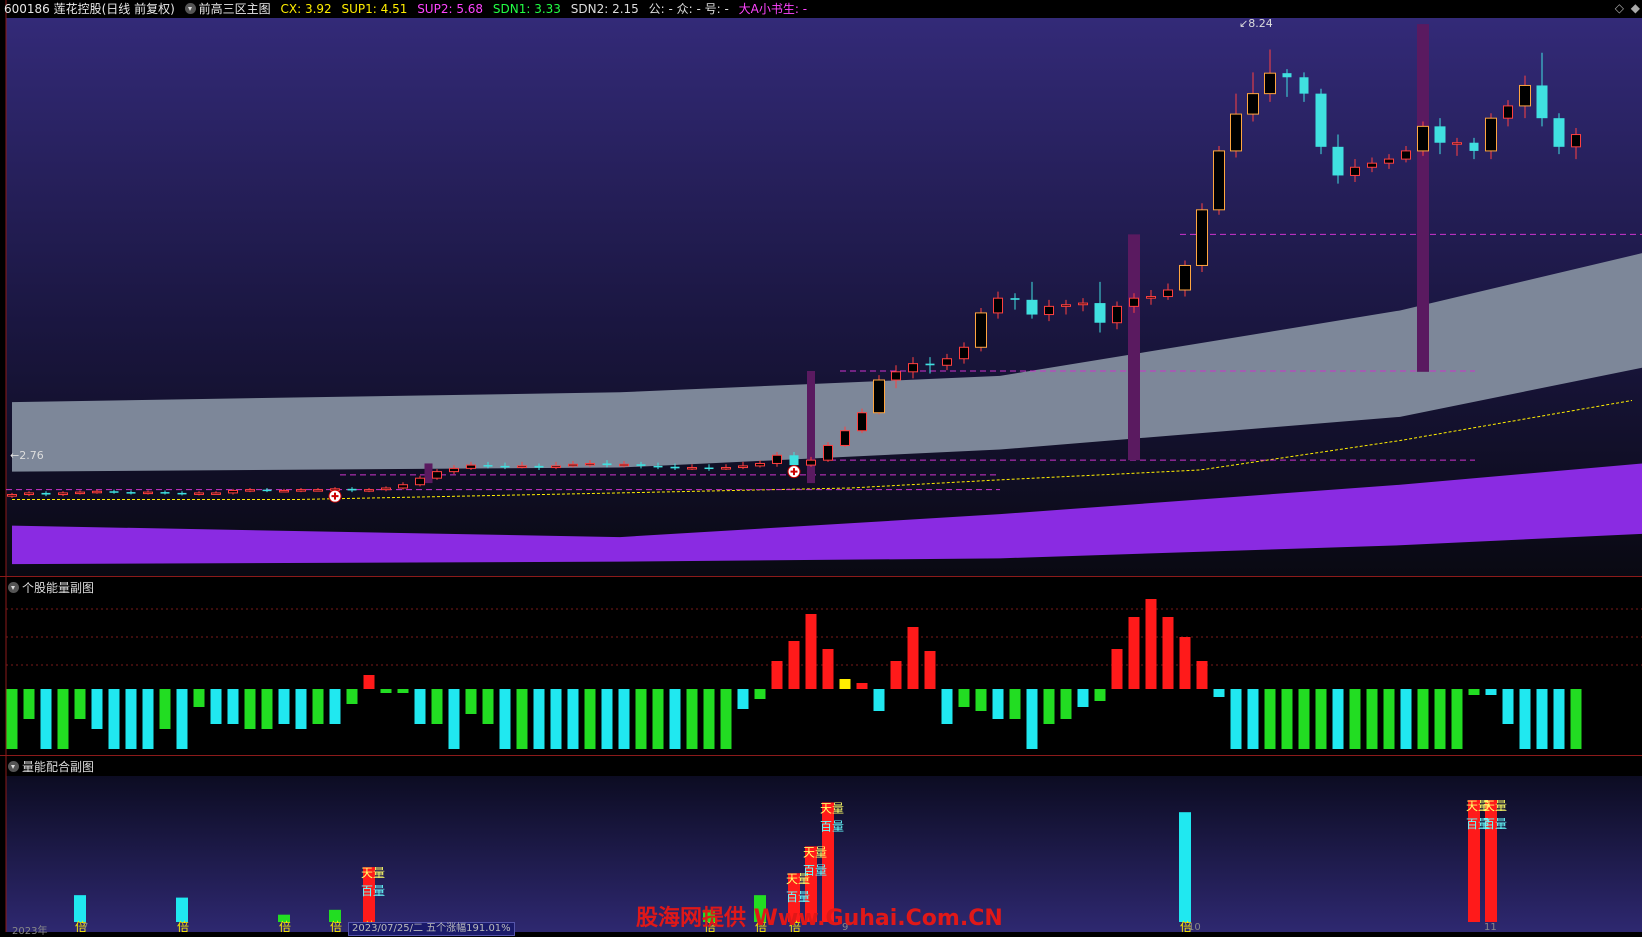  I want to click on axis-month-label: 11, so click(1490, 927).